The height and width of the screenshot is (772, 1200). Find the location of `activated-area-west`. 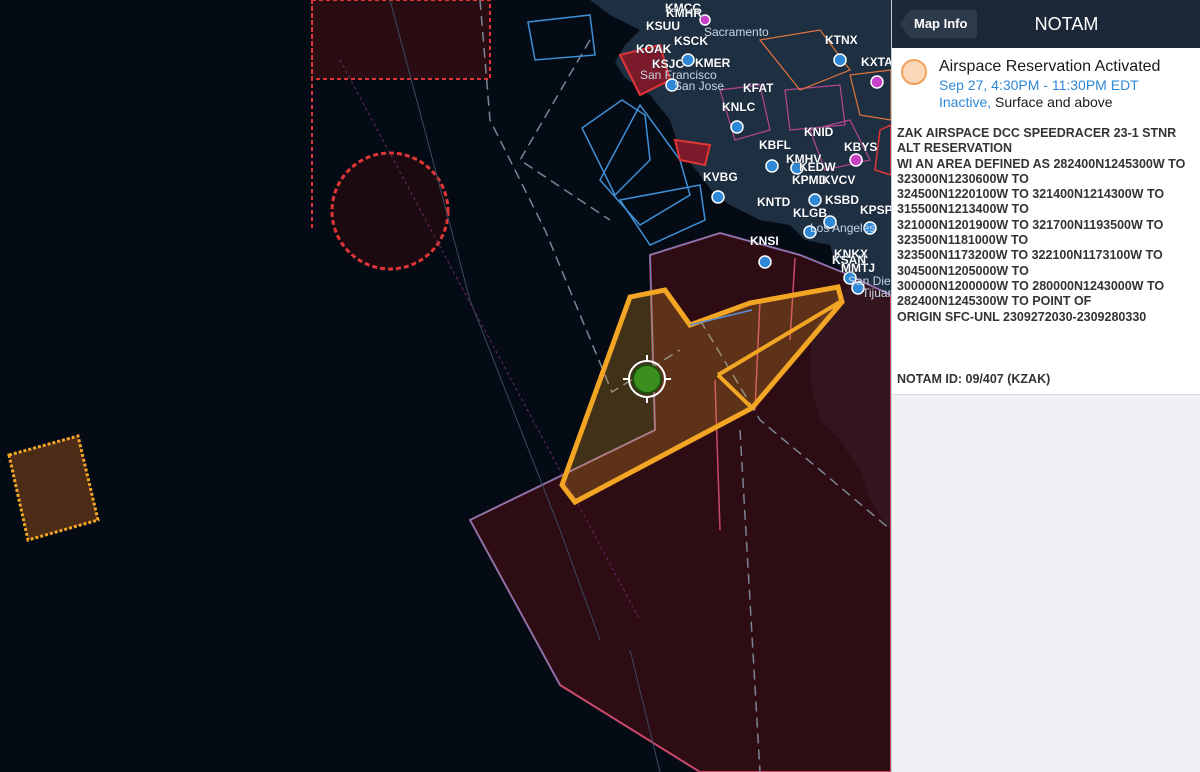

activated-area-west is located at coordinates (53, 488).